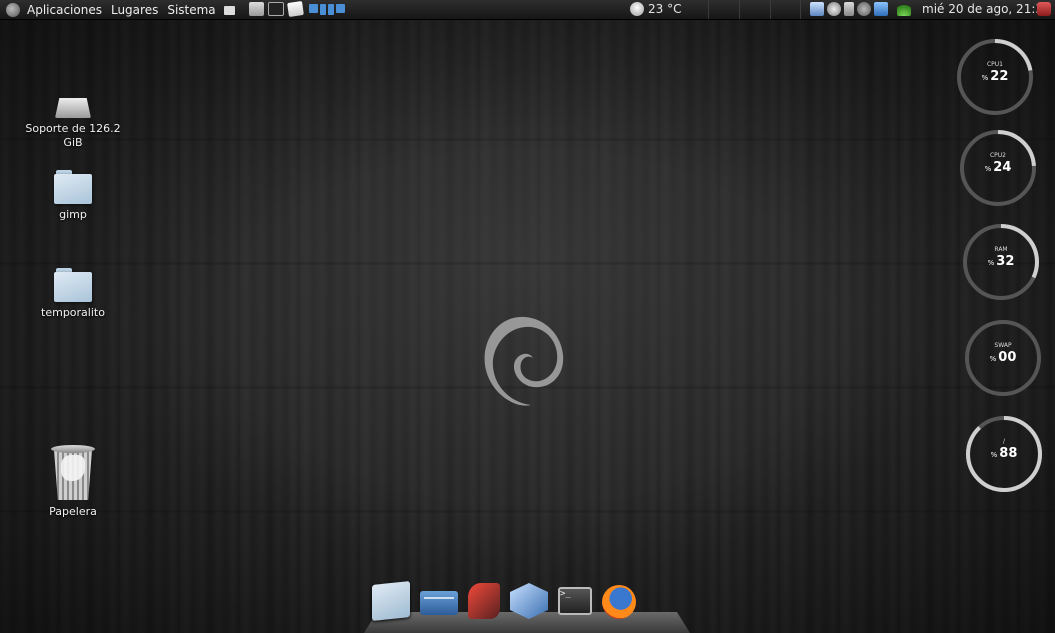  I want to click on meter-cpu2: CPU2 % 24, so click(998, 168).